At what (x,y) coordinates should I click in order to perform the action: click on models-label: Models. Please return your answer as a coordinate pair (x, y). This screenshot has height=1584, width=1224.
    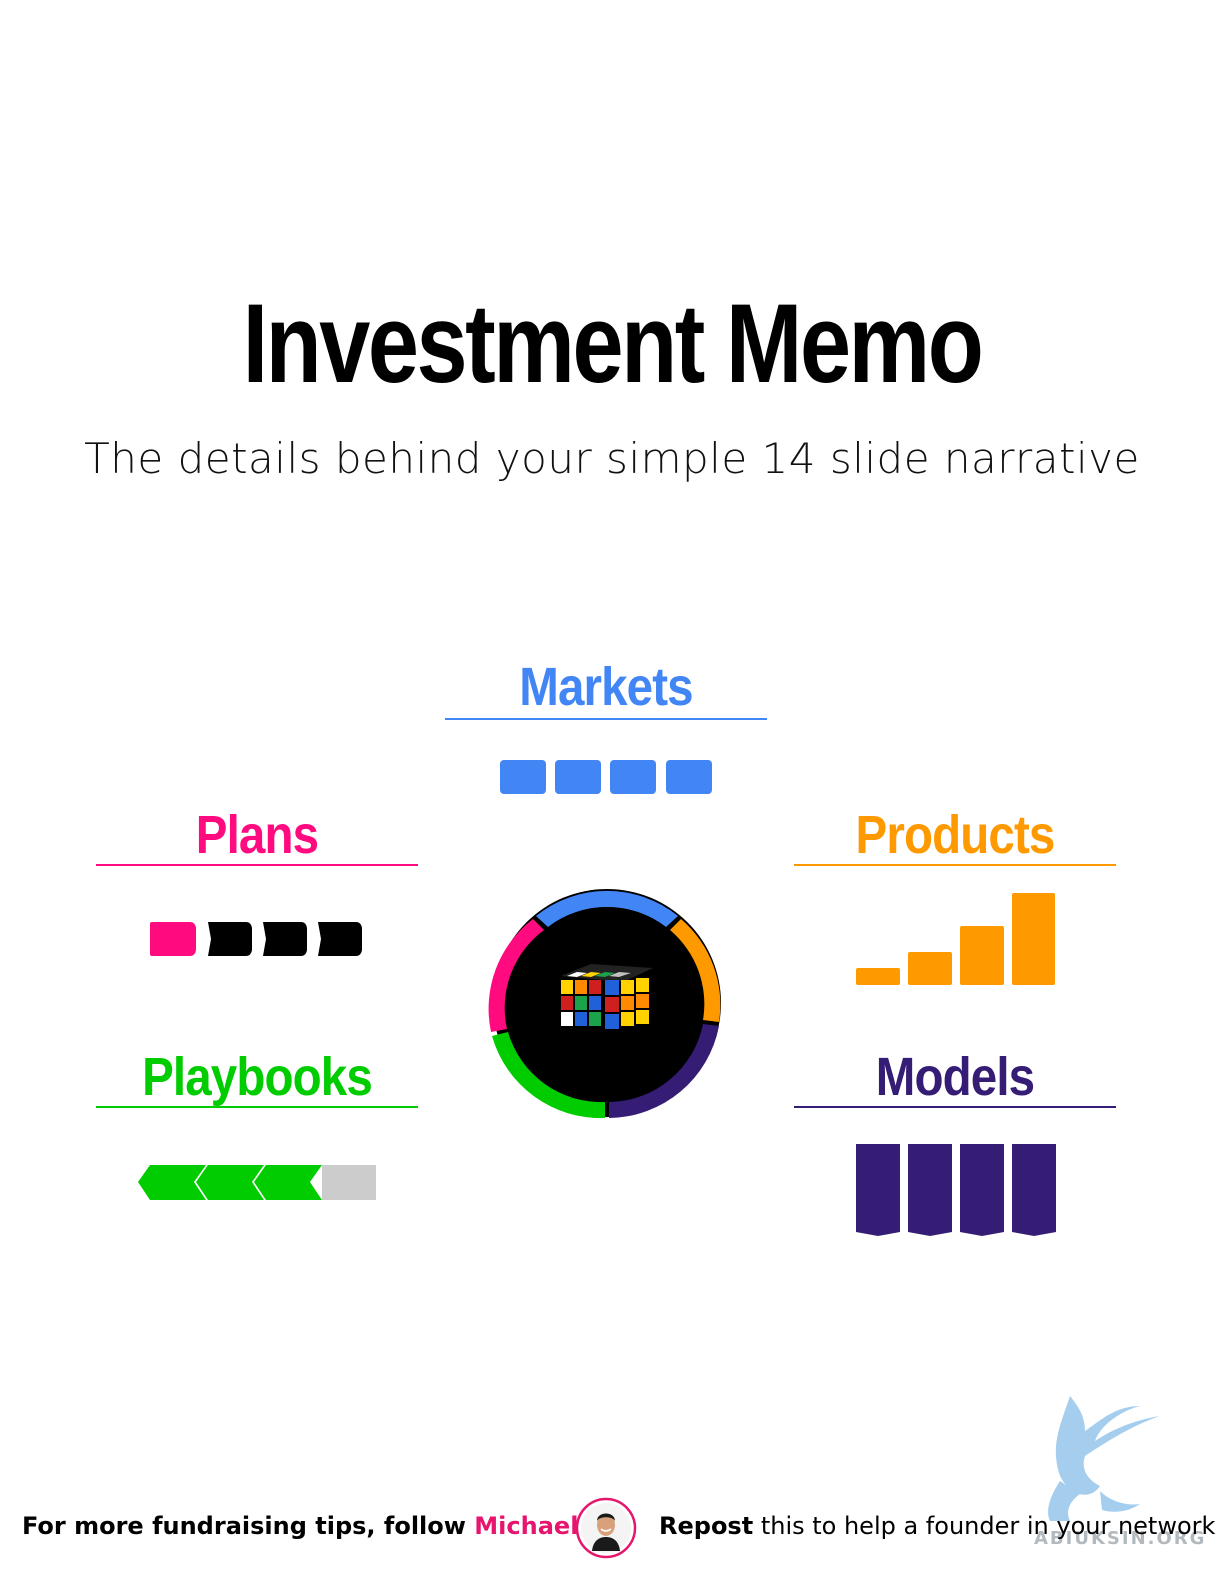
    Looking at the image, I should click on (955, 1077).